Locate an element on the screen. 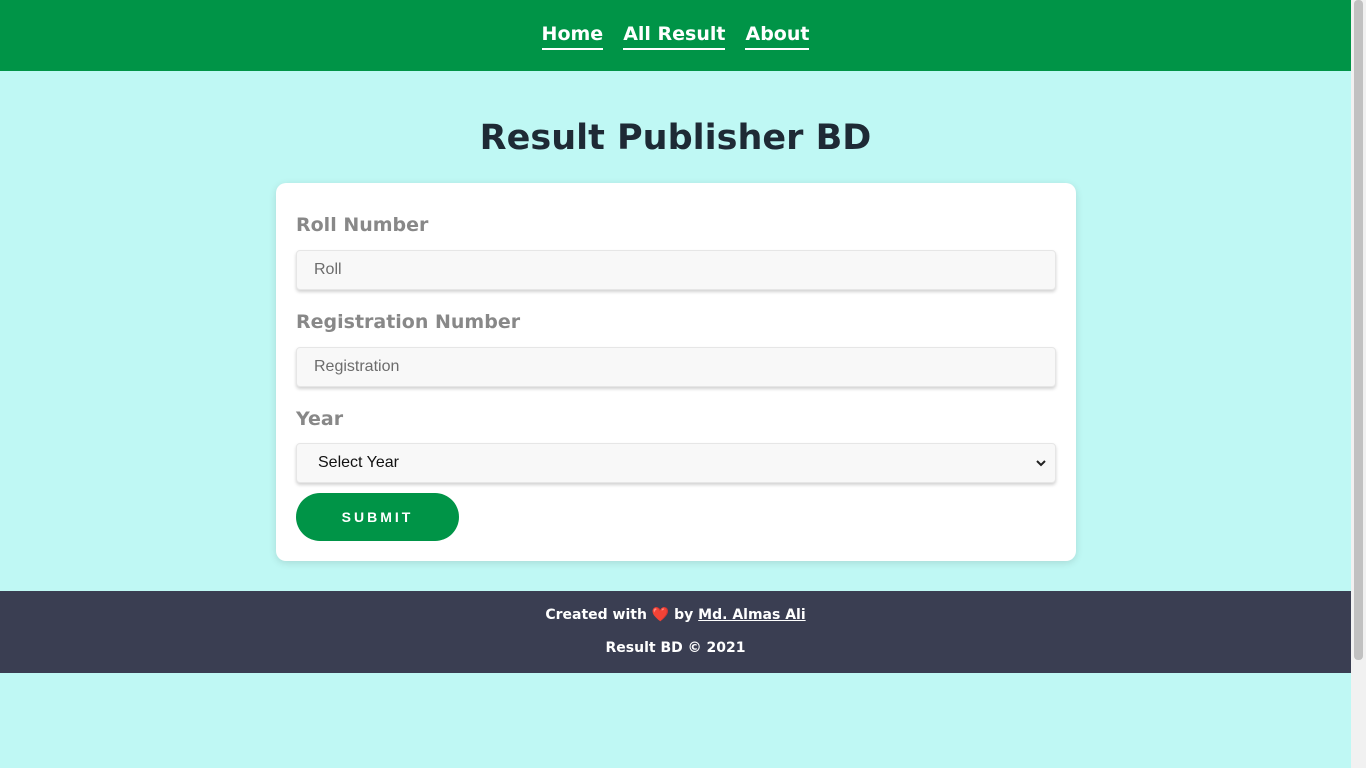  page-scrollbar is located at coordinates (1358, 384).